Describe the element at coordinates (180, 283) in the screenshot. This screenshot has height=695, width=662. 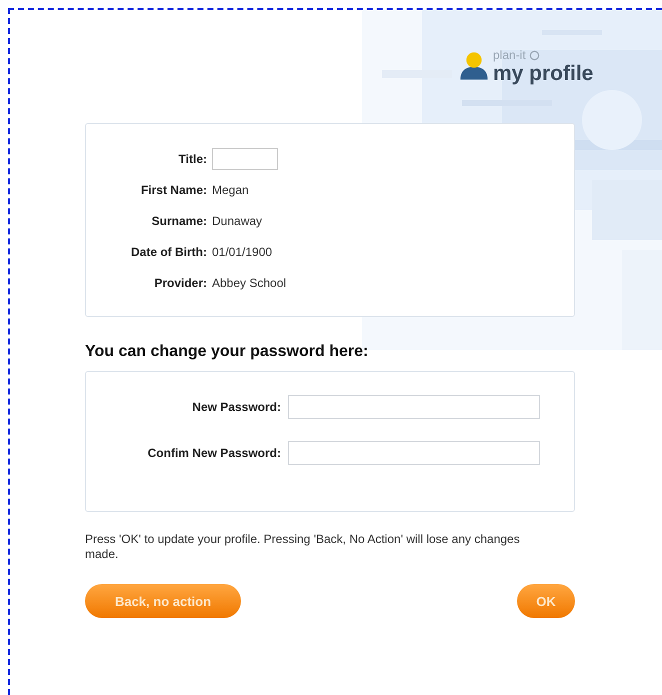
I see `field-label: Provider:` at that location.